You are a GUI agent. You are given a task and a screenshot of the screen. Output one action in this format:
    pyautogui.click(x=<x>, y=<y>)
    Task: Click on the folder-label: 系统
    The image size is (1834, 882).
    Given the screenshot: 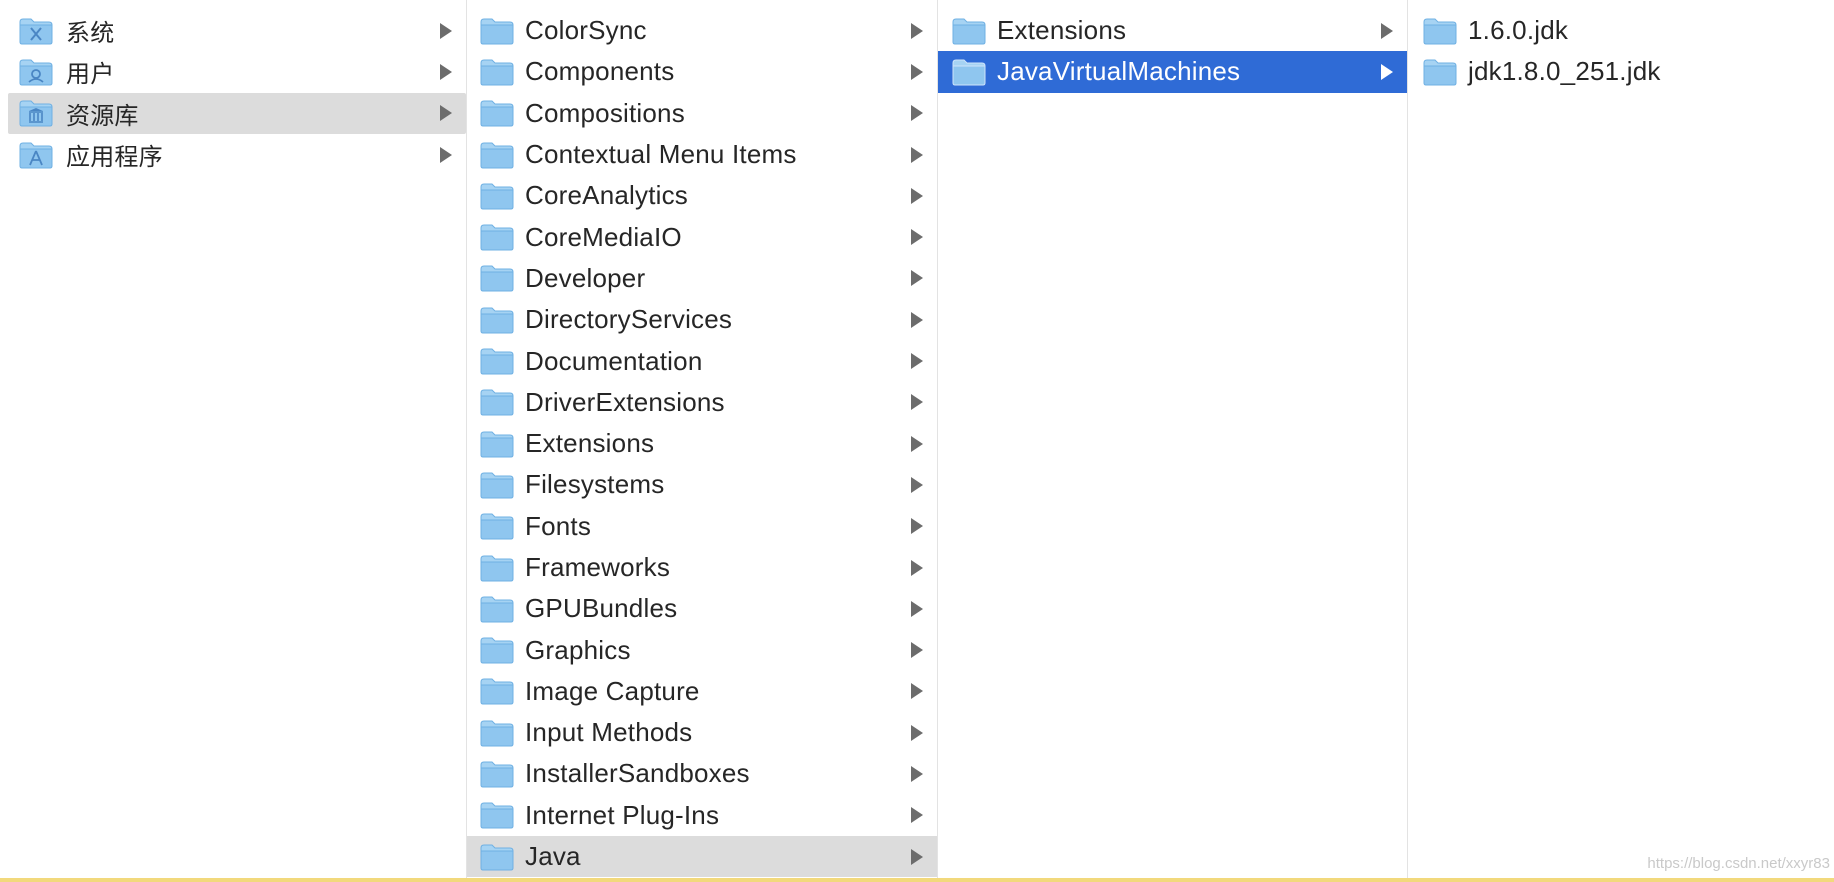 What is the action you would take?
    pyautogui.click(x=90, y=33)
    